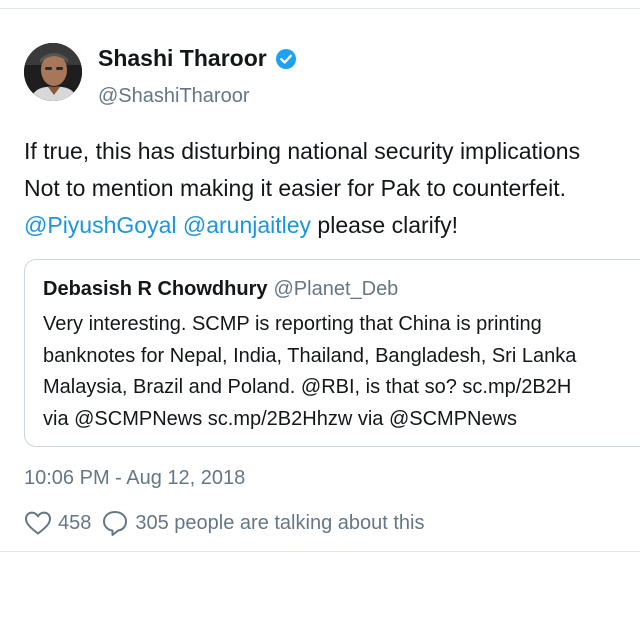 The height and width of the screenshot is (640, 640). What do you see at coordinates (75, 522) in the screenshot?
I see `like-count: 458` at bounding box center [75, 522].